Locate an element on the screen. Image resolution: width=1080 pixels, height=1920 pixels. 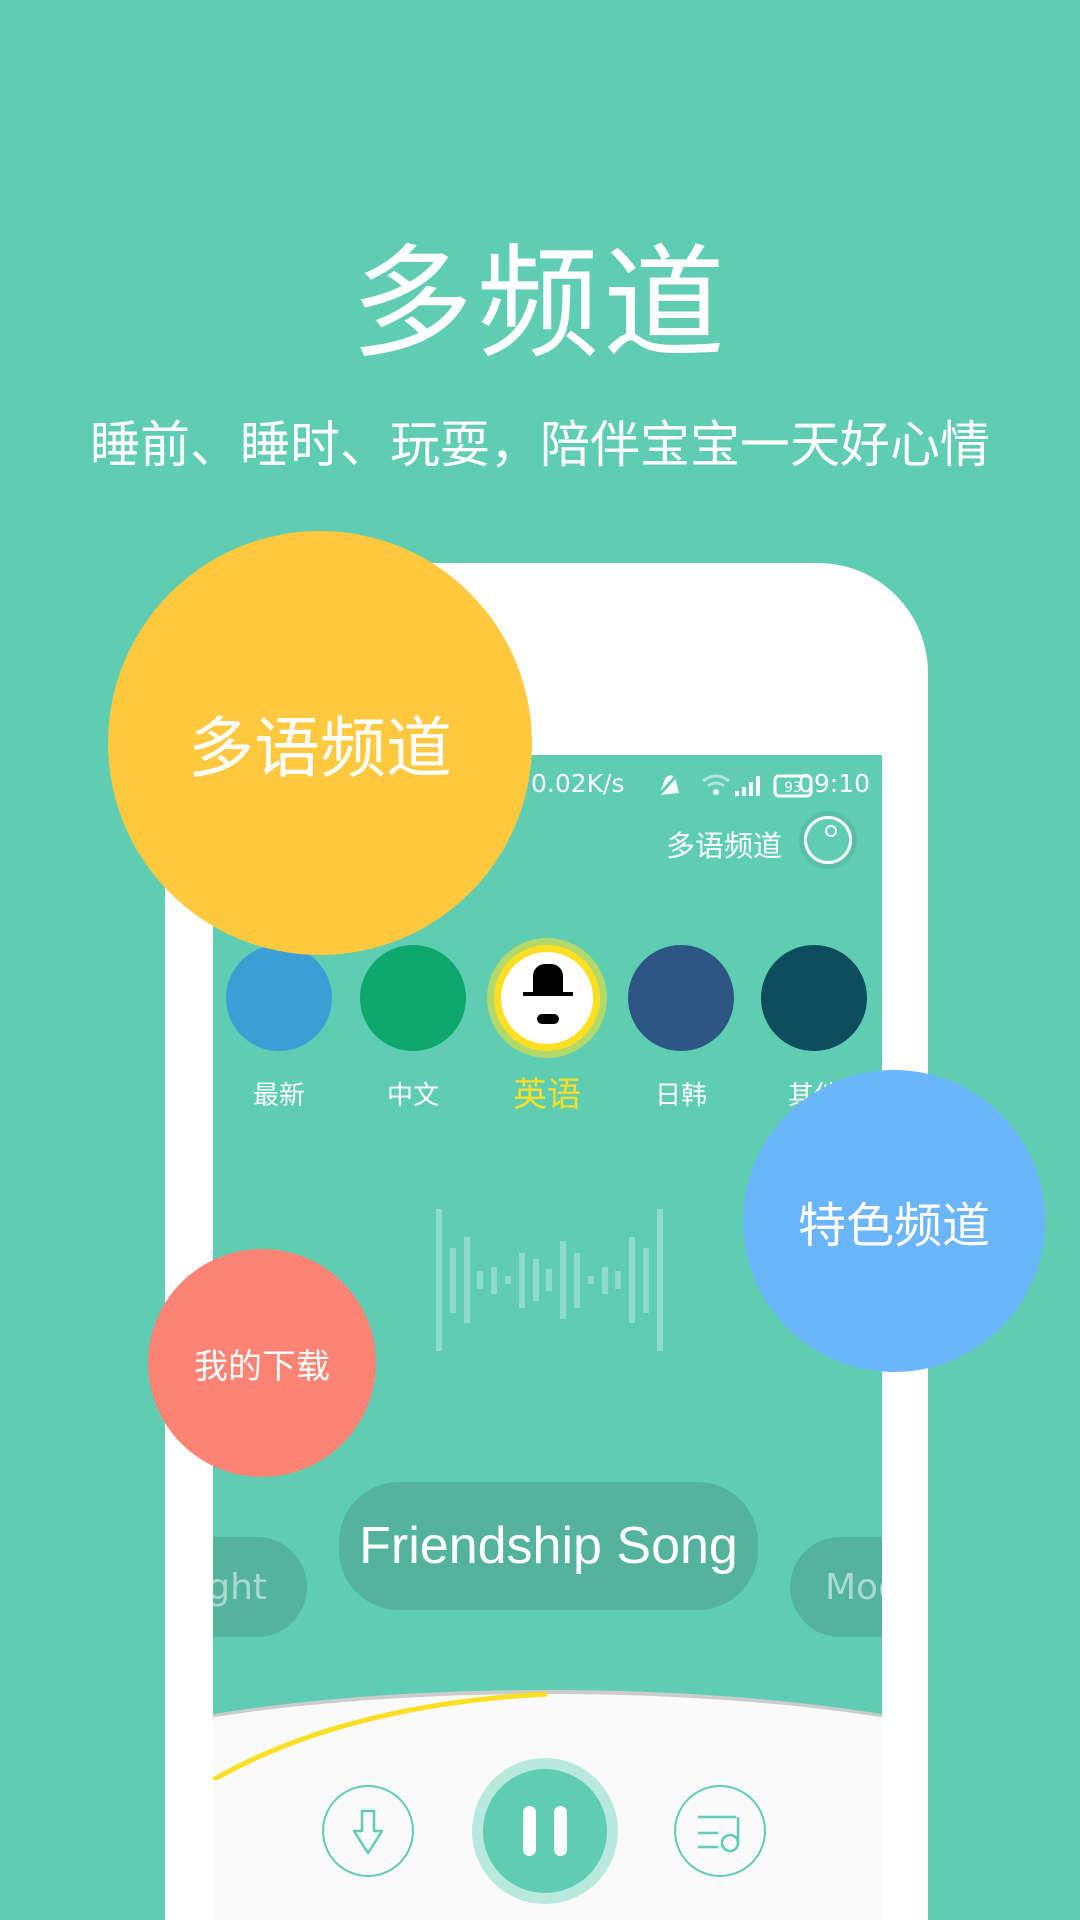
frog-icon is located at coordinates (814, 998).